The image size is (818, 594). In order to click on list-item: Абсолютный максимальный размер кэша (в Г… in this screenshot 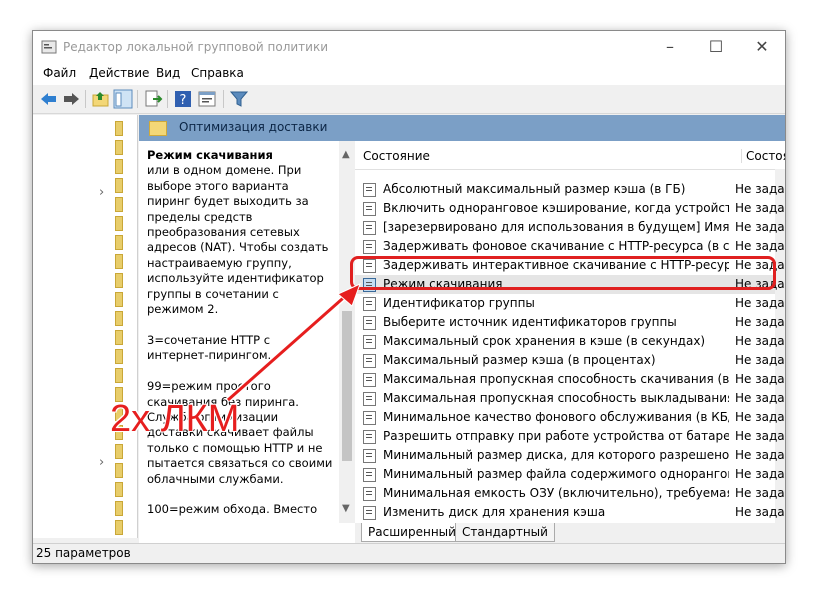, I will do `click(570, 189)`.